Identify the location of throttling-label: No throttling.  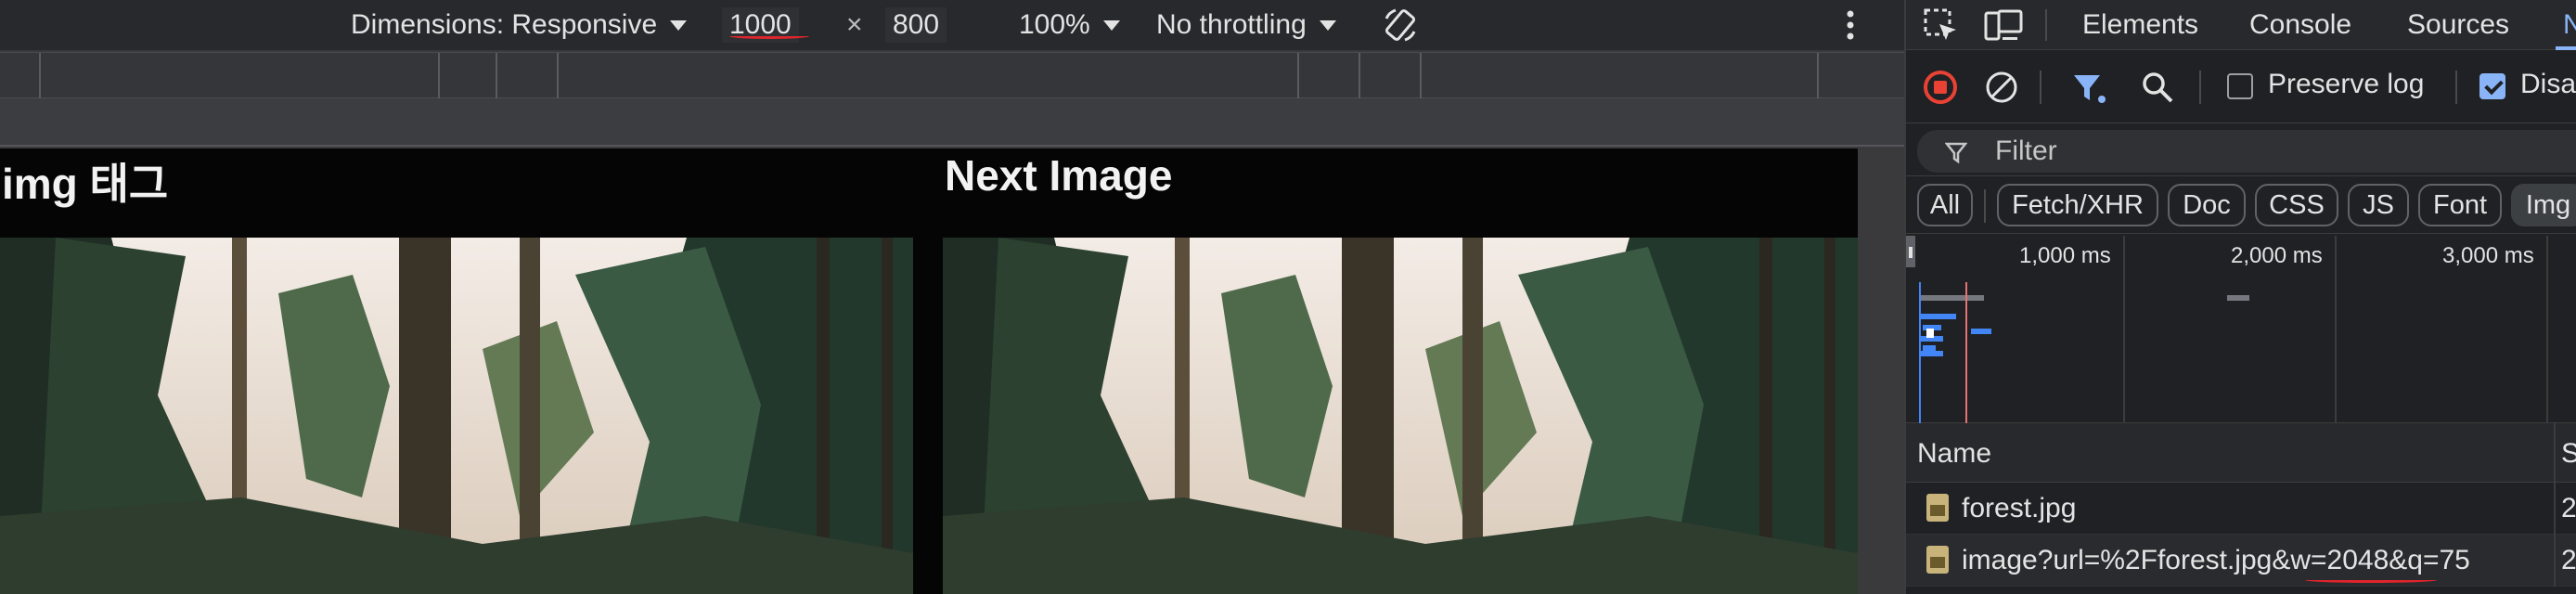
(1232, 24).